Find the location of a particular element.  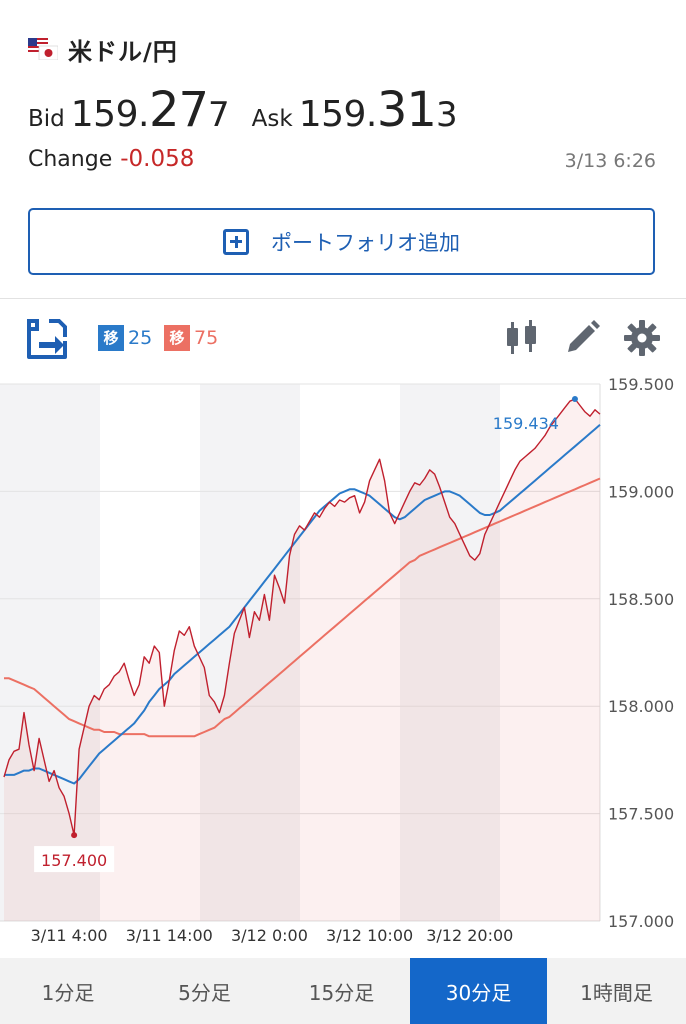

ask-price-fraction: 3 is located at coordinates (446, 115).